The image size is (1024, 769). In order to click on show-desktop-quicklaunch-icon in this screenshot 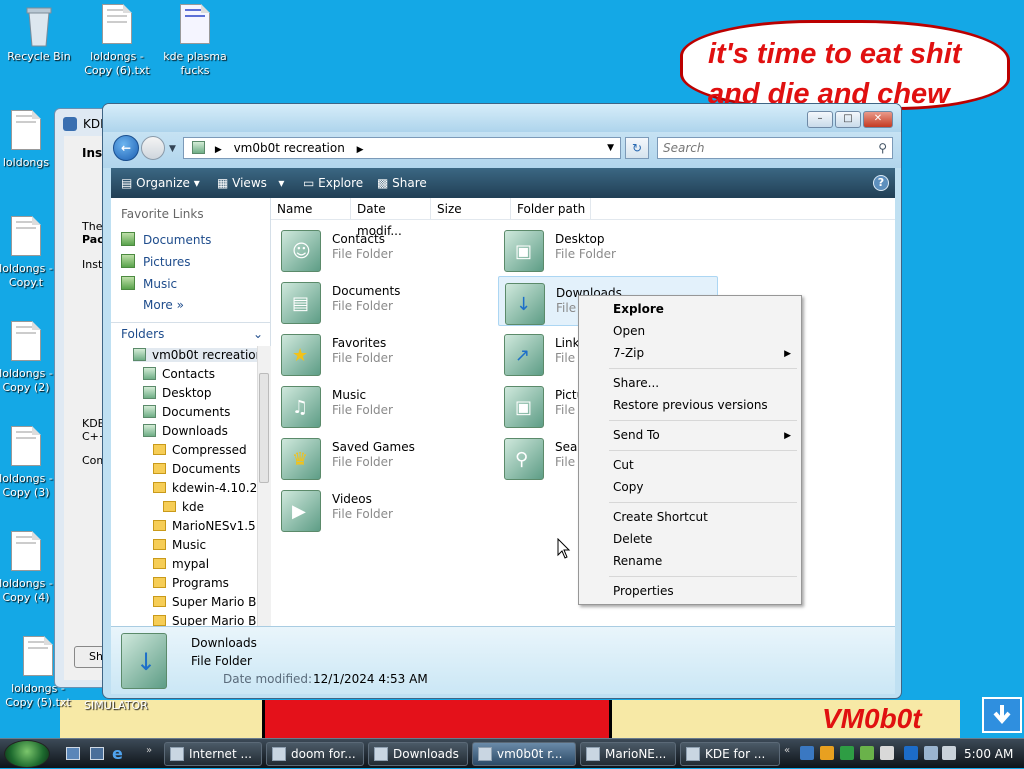, I will do `click(73, 753)`.